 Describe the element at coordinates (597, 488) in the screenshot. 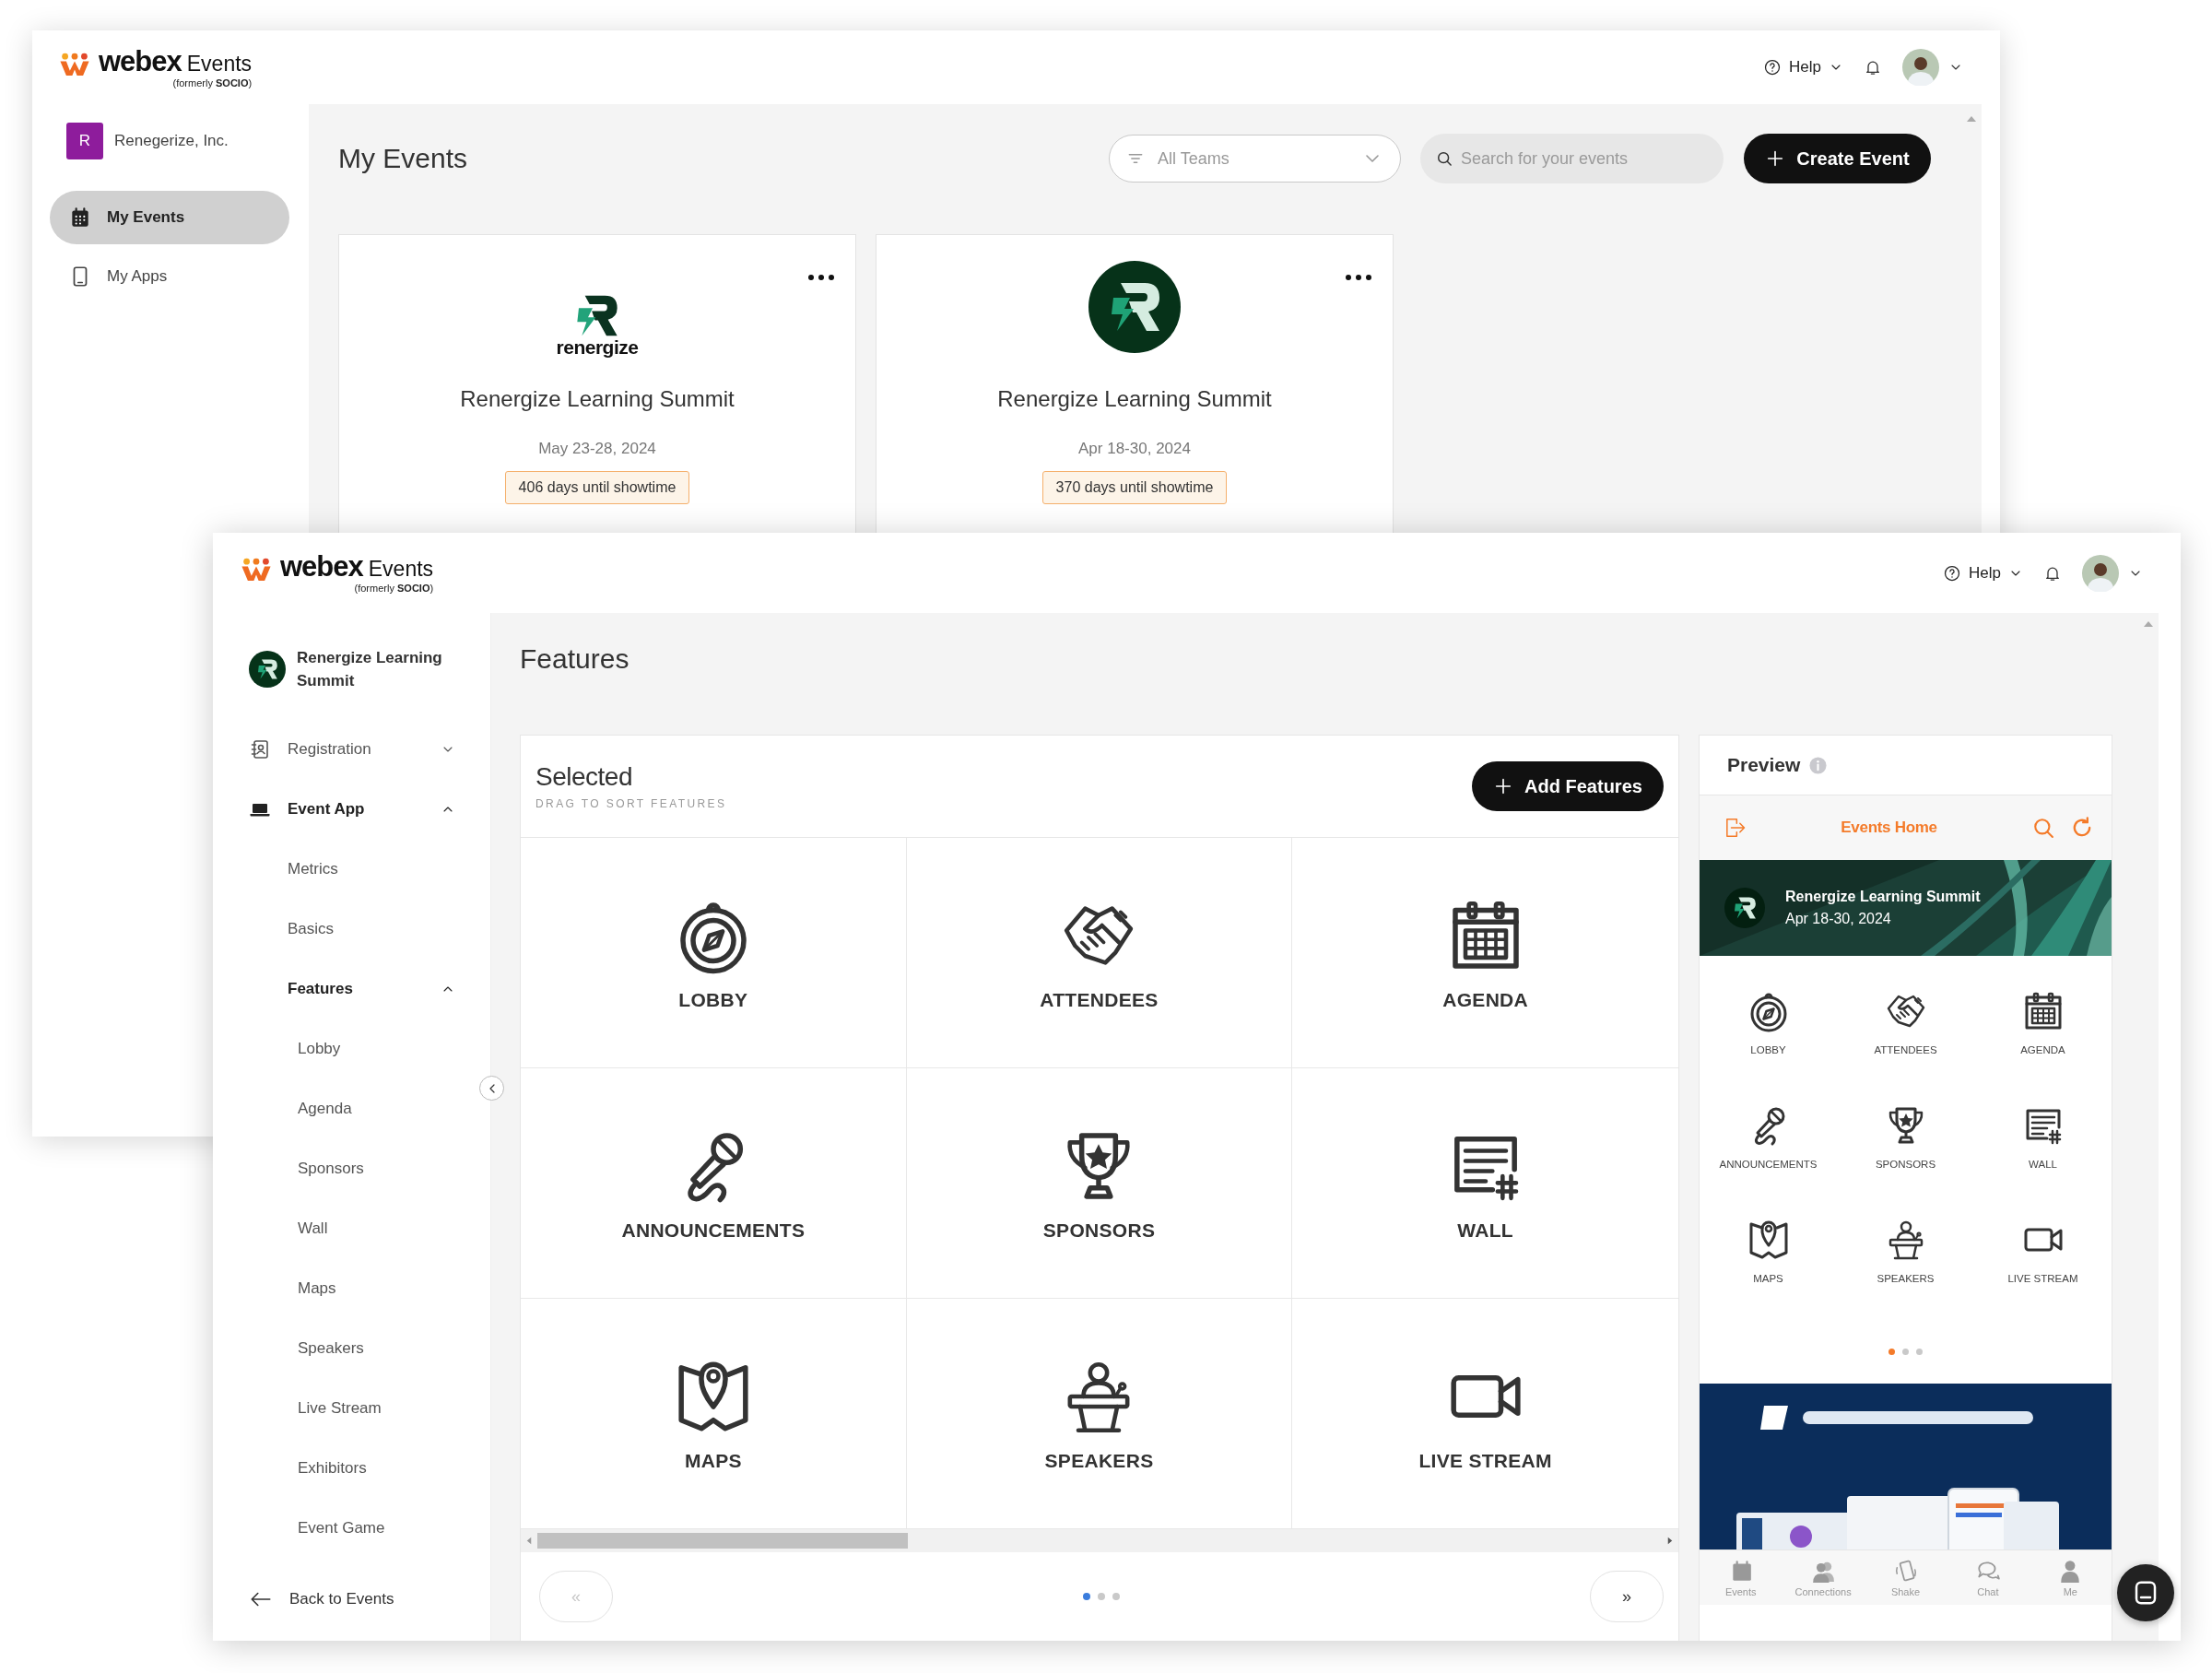

I see `countdown-badge: 406 days until showtime` at that location.